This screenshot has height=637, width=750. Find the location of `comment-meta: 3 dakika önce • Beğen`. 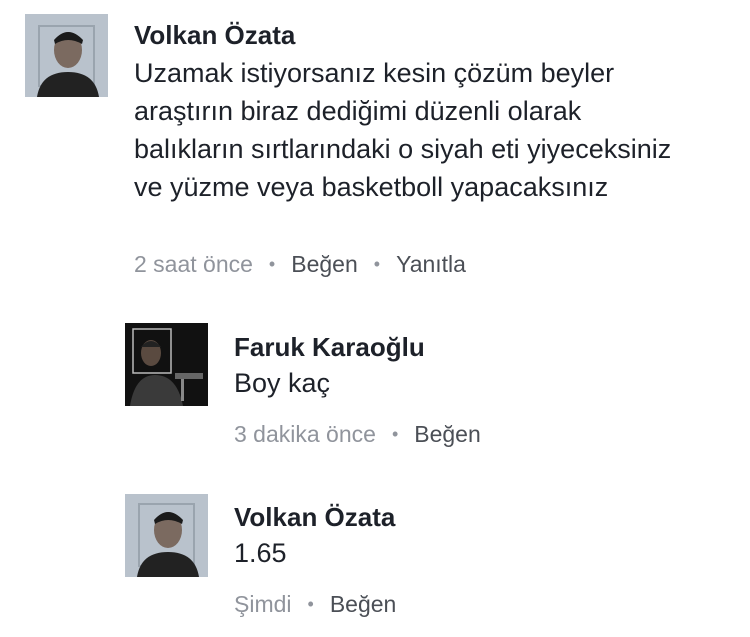

comment-meta: 3 dakika önce • Beğen is located at coordinates (357, 434).